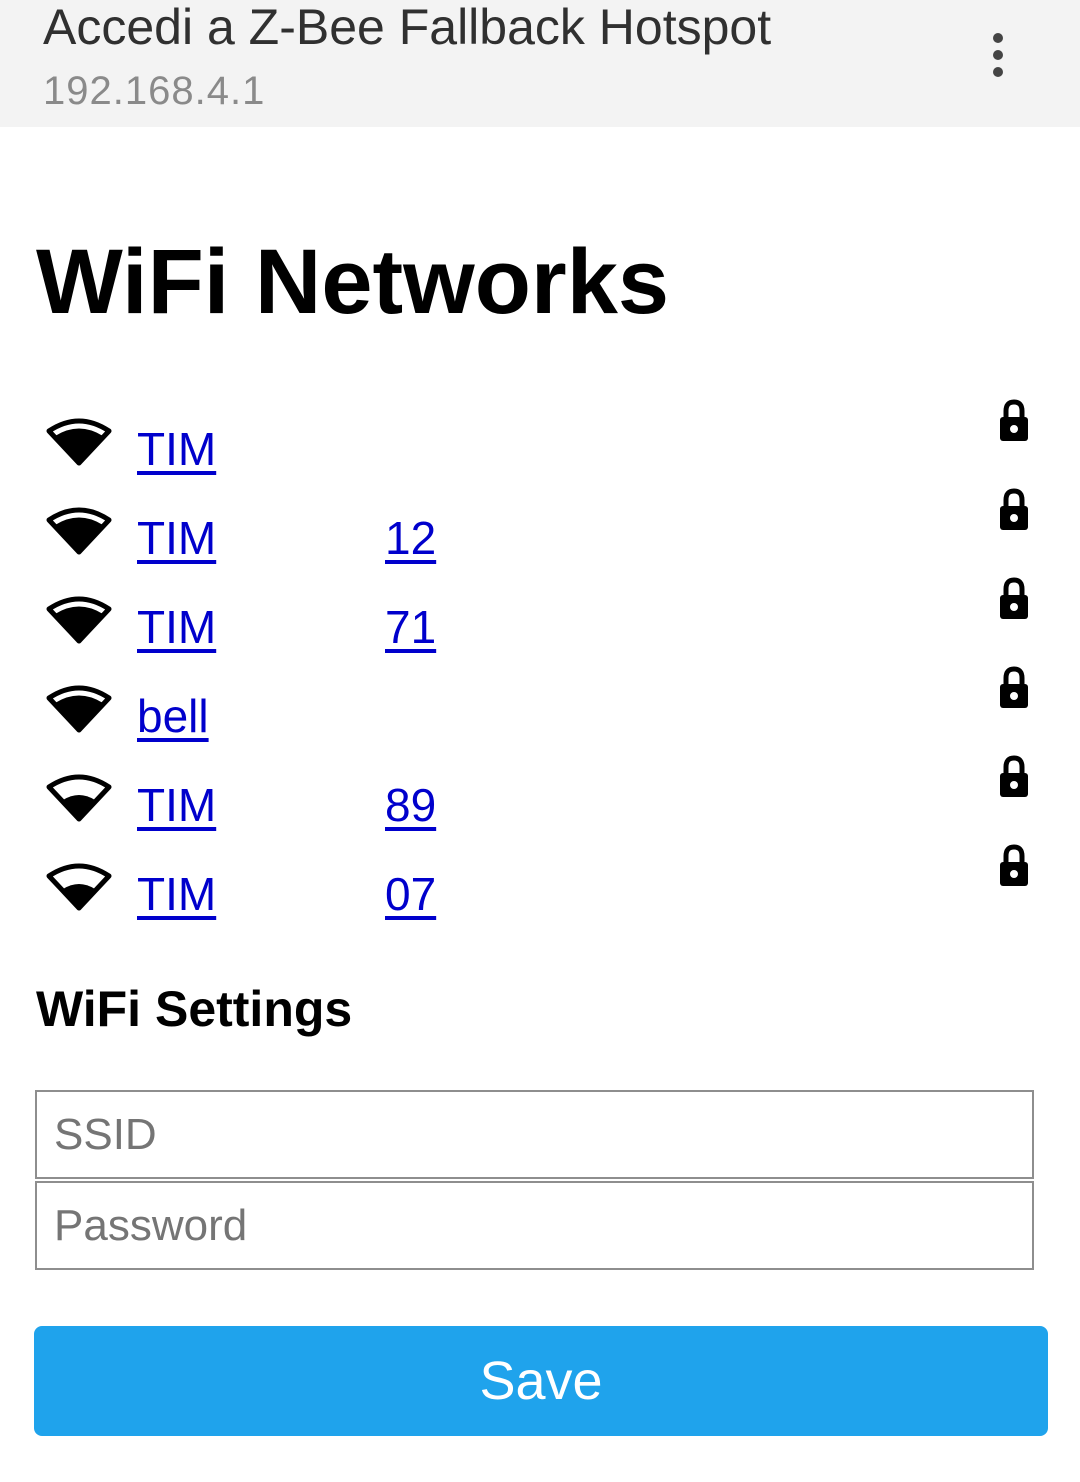 The image size is (1080, 1482). I want to click on settings-title: WiFi Settings, so click(194, 1009).